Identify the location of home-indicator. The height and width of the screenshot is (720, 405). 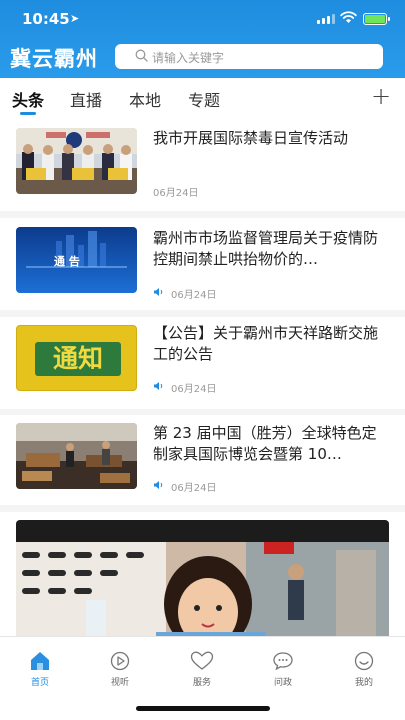
(203, 708).